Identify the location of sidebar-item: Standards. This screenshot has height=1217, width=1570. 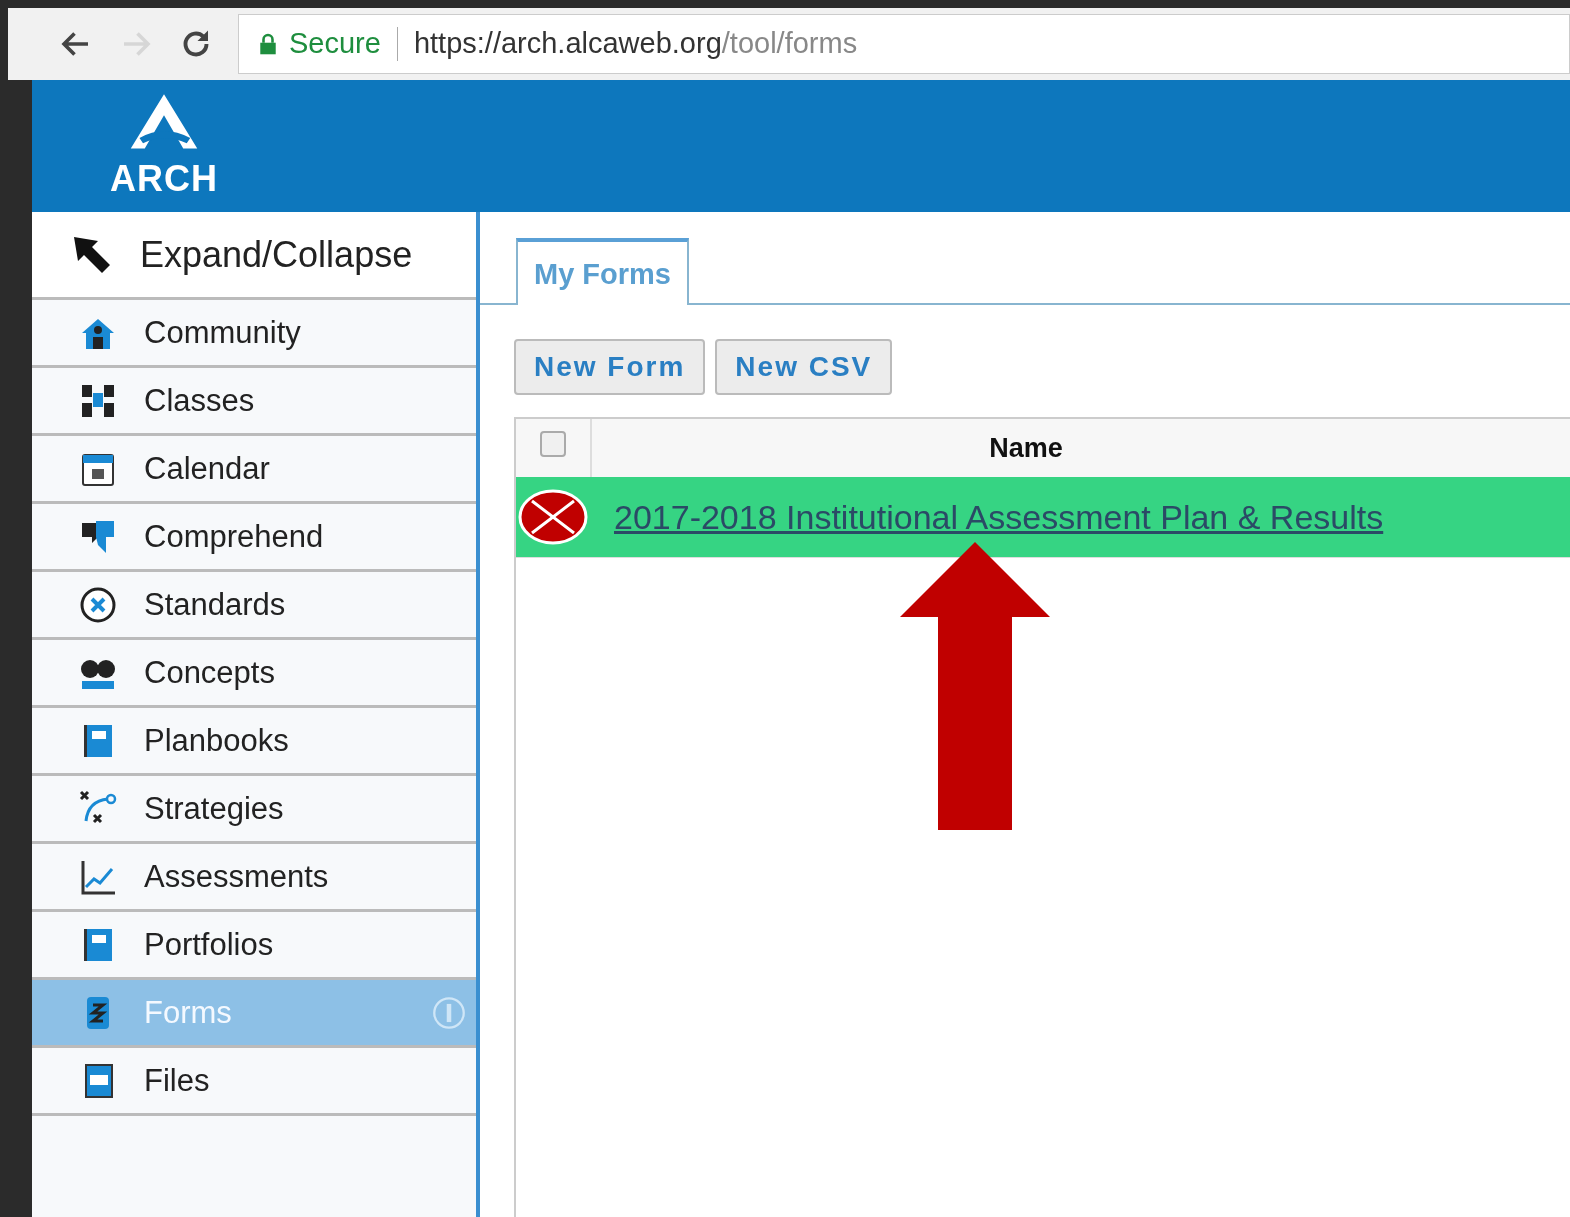
(254, 606).